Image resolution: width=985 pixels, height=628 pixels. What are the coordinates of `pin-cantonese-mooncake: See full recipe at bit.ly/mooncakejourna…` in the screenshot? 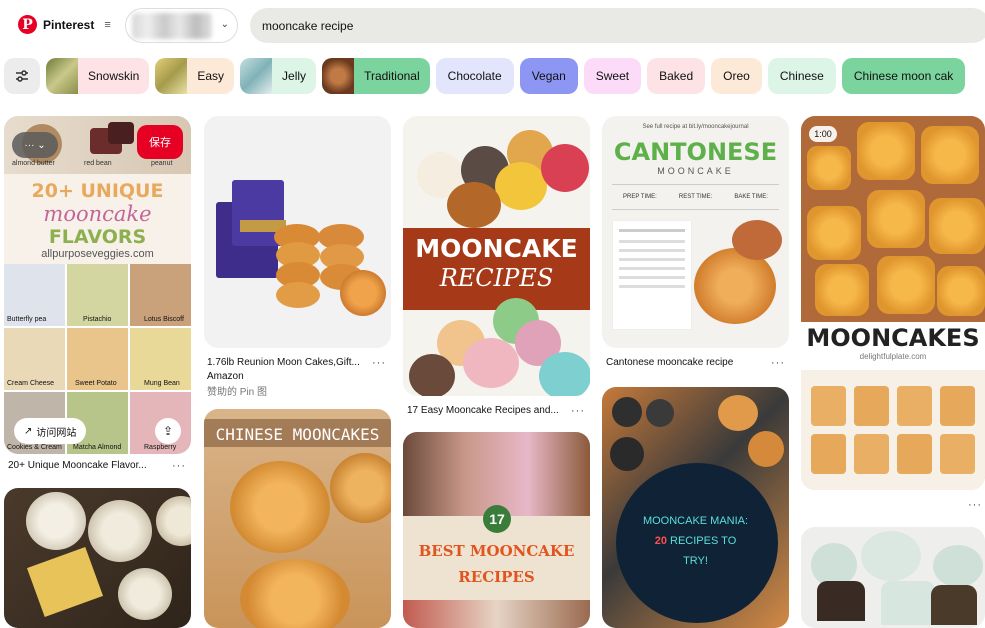 It's located at (695, 232).